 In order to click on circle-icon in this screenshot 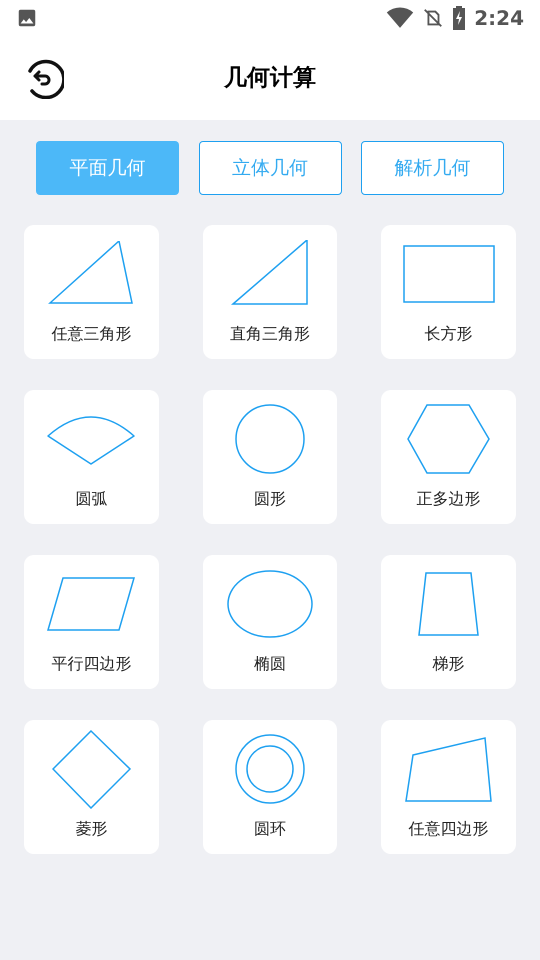, I will do `click(269, 439)`.